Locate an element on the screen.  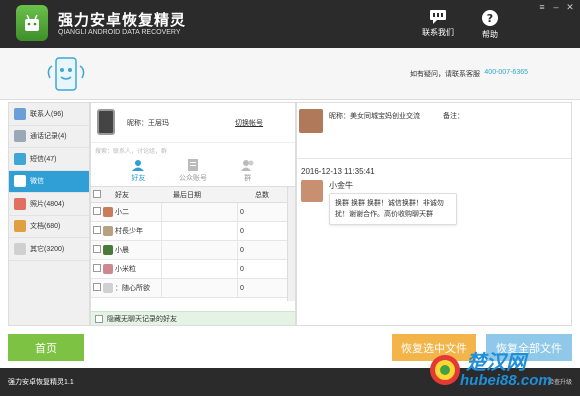
help-label: 帮助 is located at coordinates (490, 34).